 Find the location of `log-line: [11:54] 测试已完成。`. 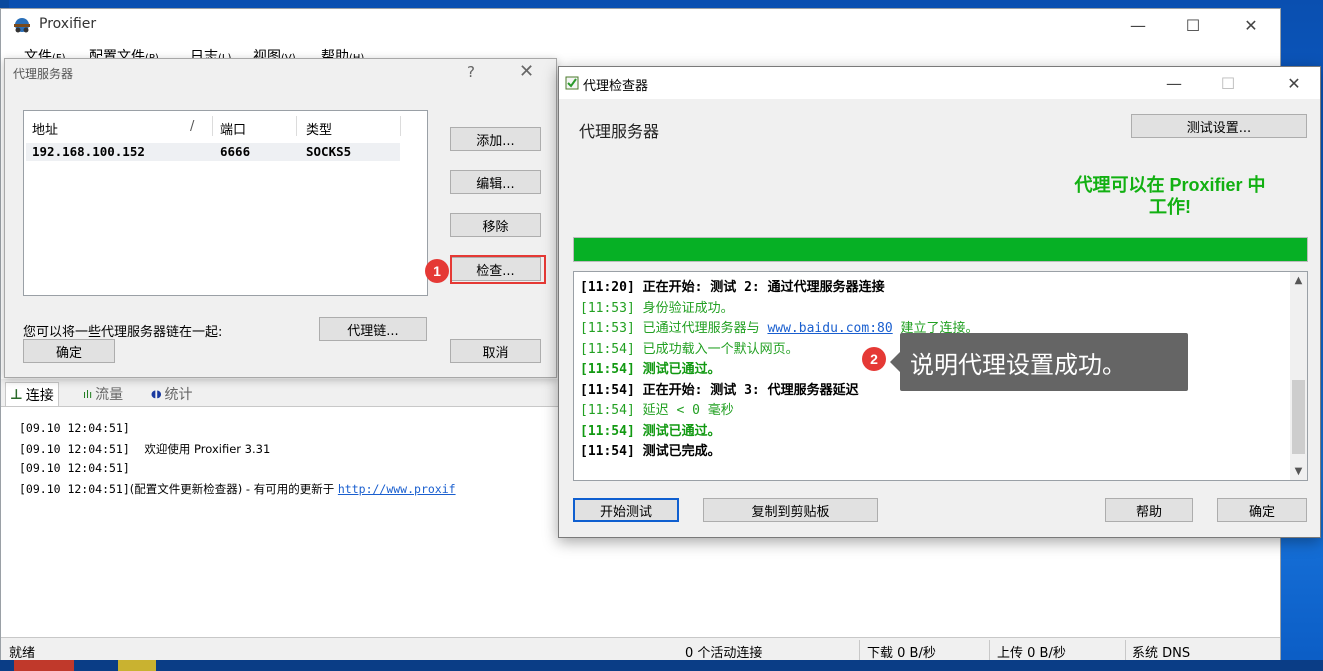

log-line: [11:54] 测试已完成。 is located at coordinates (650, 451).